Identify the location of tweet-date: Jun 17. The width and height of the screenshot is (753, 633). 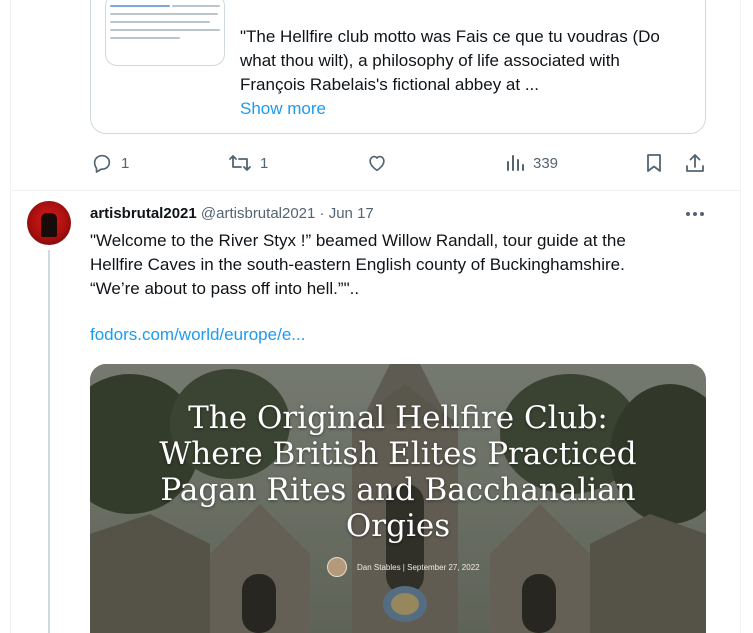
(351, 213).